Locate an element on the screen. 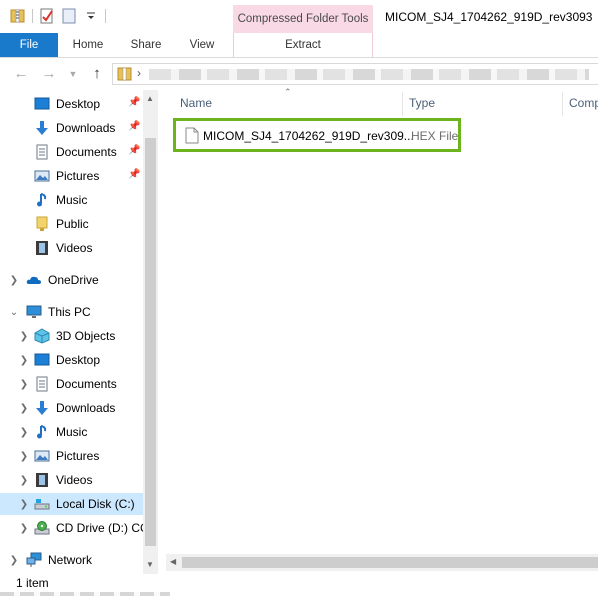 The width and height of the screenshot is (598, 596). sidebar-item-label: Local Disk (C:) is located at coordinates (95, 504).